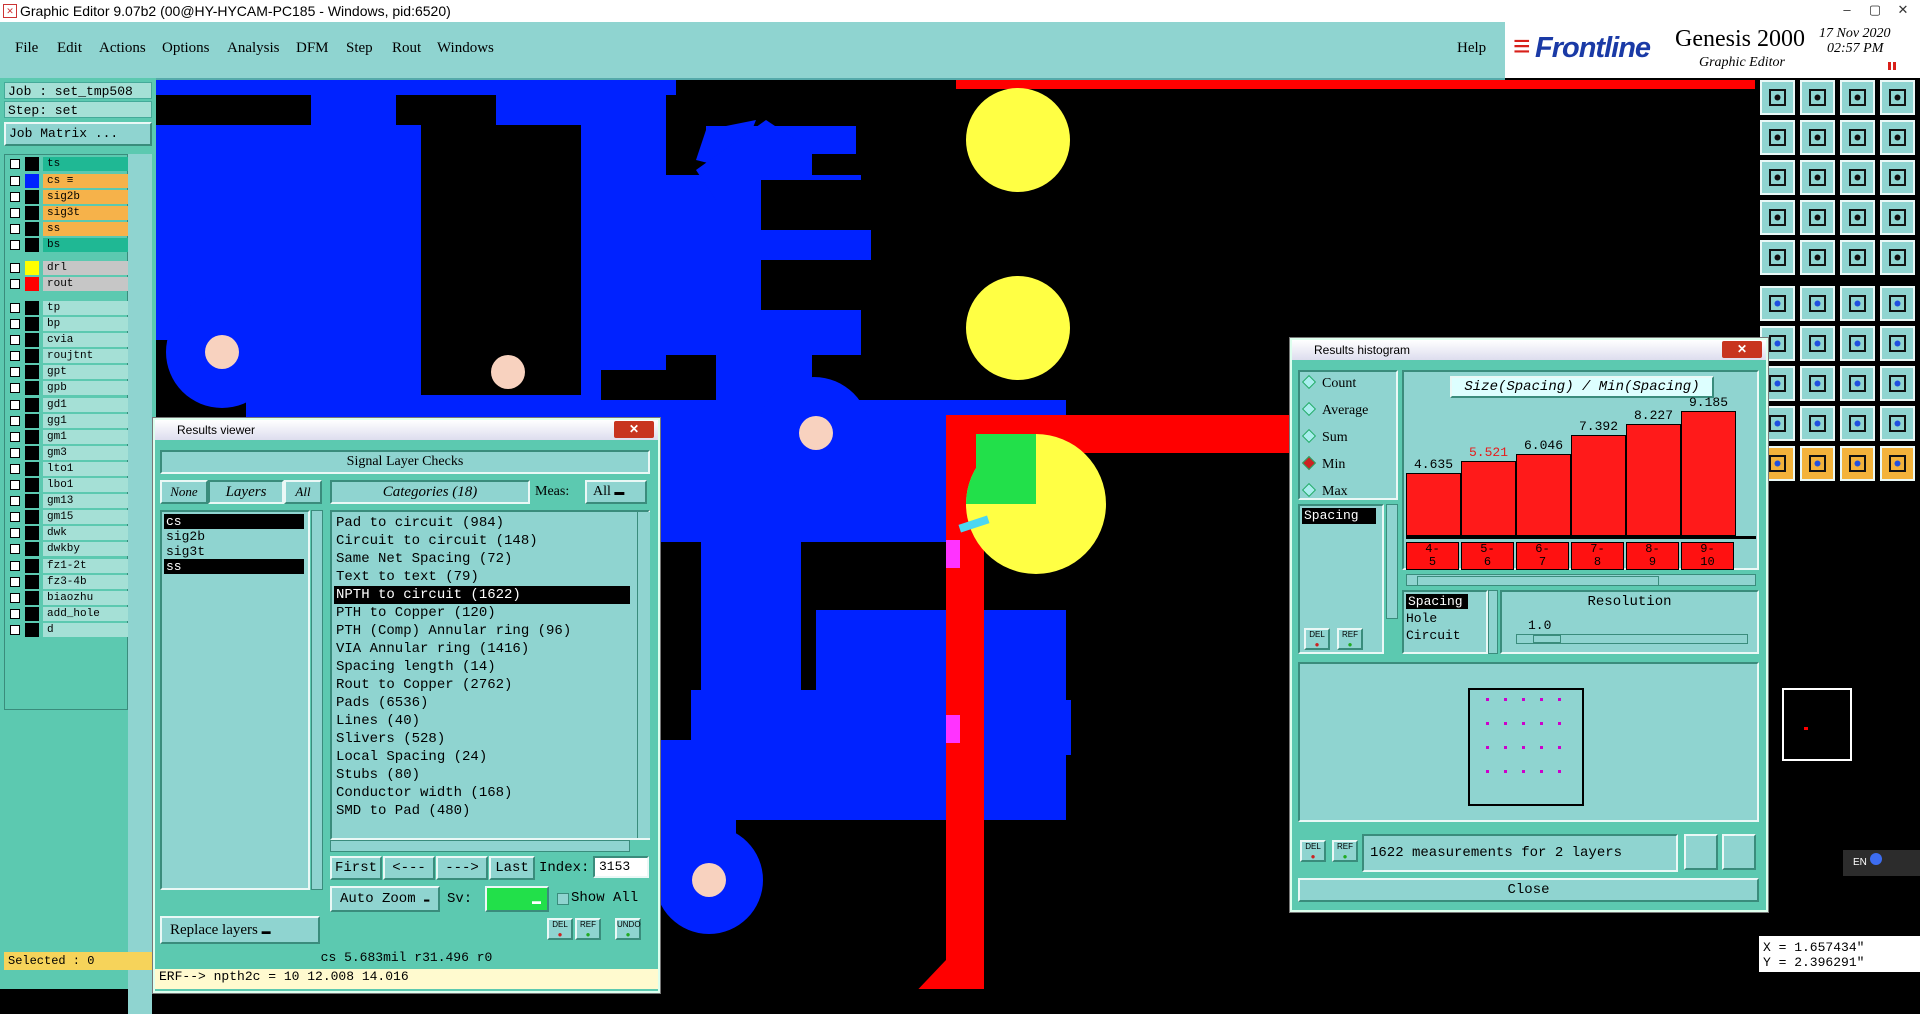 The width and height of the screenshot is (1920, 1014). Describe the element at coordinates (86, 629) in the screenshot. I see `layer-name: d` at that location.